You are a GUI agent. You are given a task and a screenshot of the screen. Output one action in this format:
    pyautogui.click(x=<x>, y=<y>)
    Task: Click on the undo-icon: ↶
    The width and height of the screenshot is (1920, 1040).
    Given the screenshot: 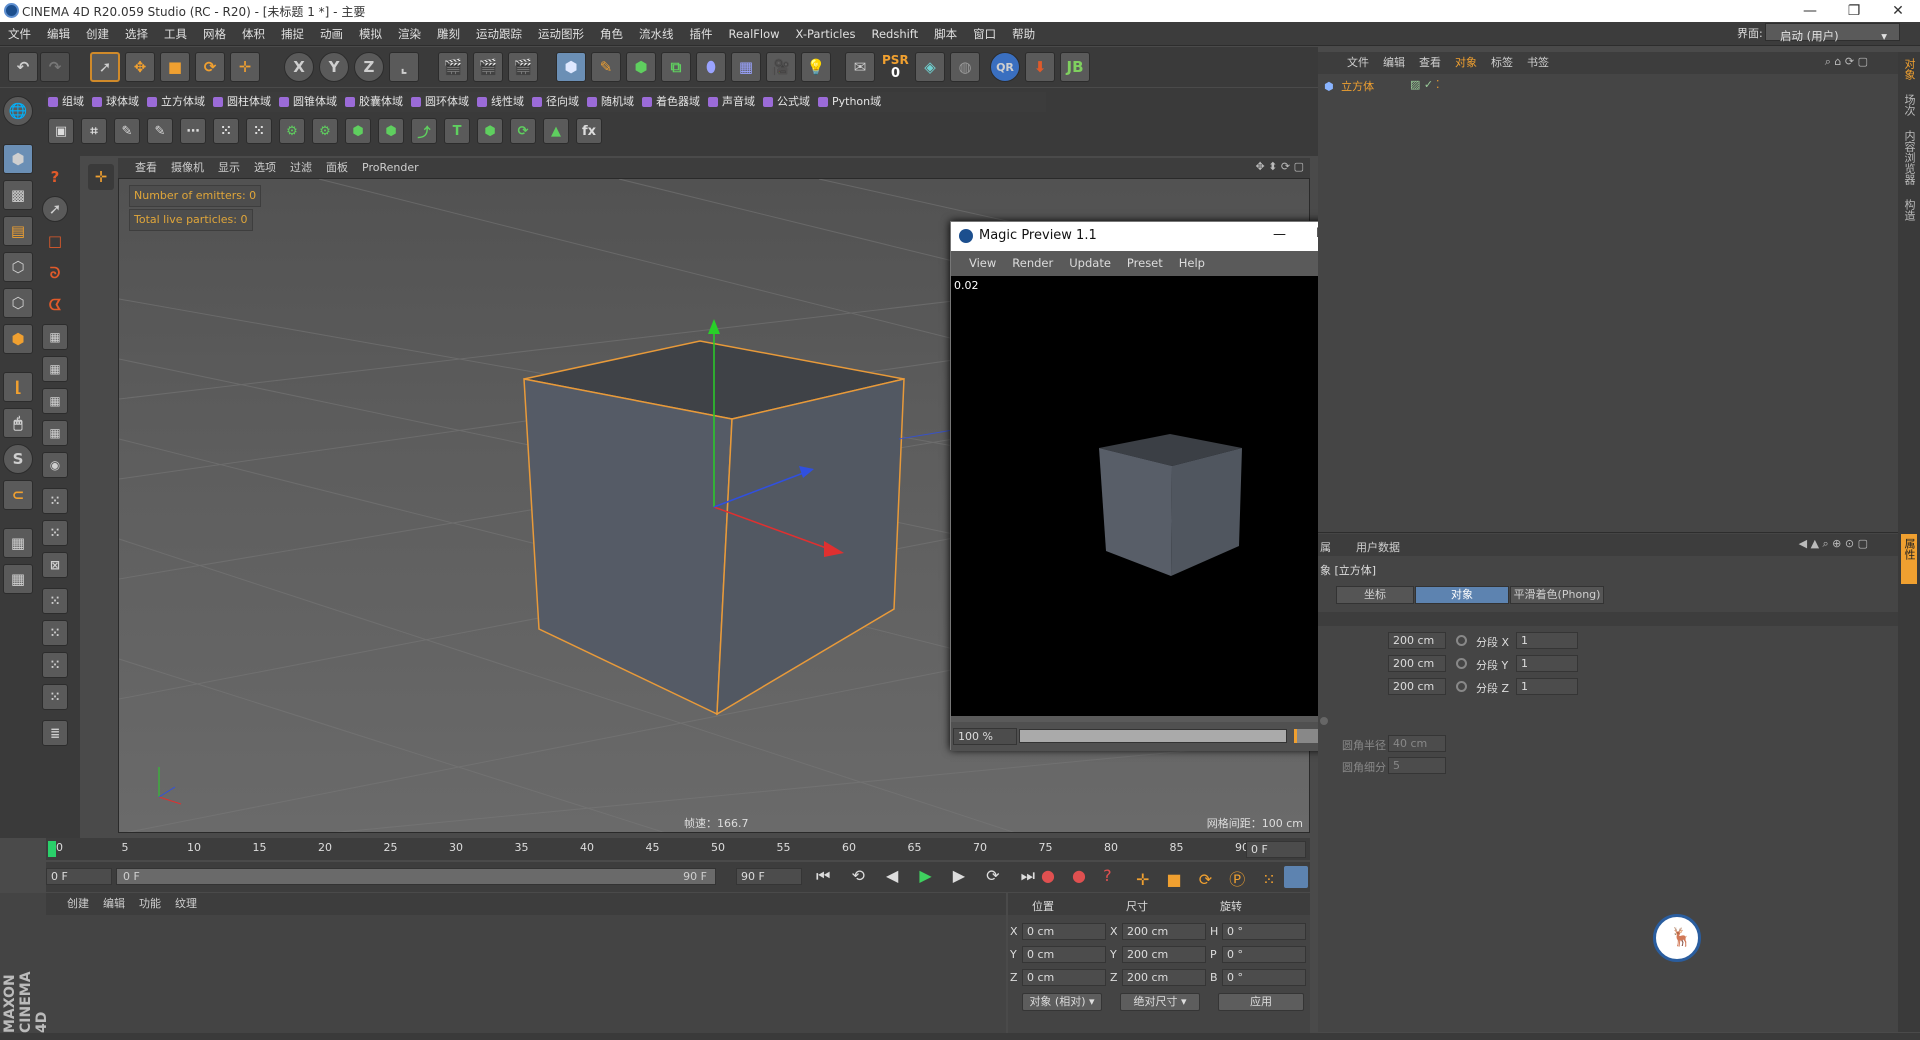 What is the action you would take?
    pyautogui.click(x=23, y=67)
    